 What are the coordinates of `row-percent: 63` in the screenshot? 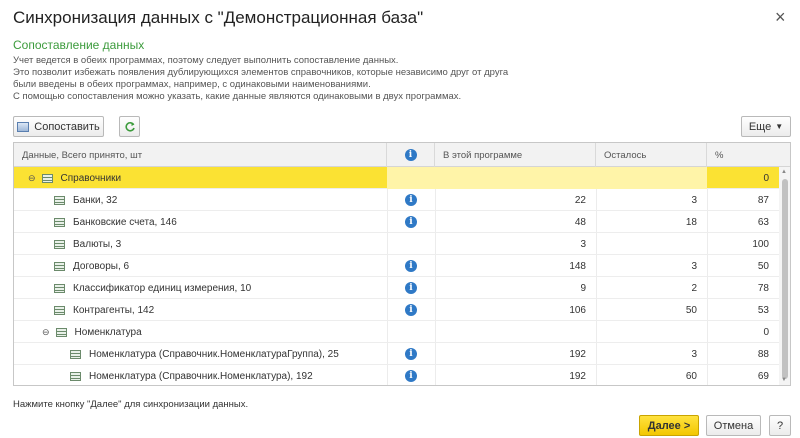 It's located at (763, 222).